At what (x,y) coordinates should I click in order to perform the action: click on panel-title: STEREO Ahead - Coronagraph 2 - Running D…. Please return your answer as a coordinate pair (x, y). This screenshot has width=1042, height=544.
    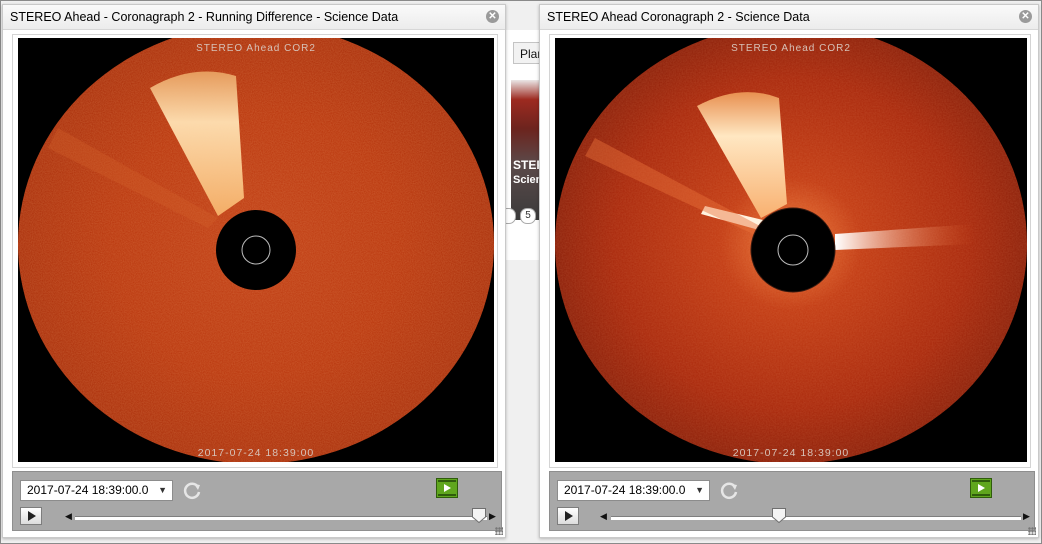
    Looking at the image, I should click on (204, 17).